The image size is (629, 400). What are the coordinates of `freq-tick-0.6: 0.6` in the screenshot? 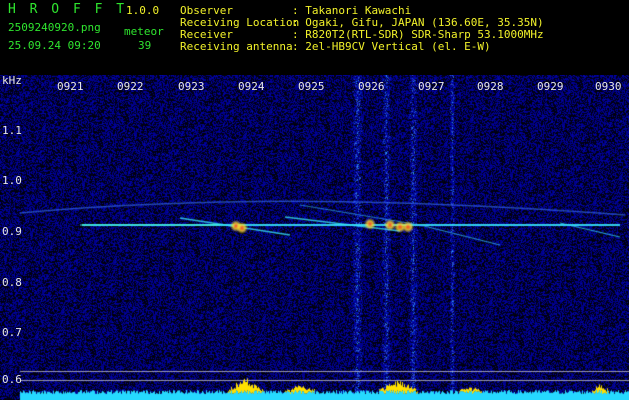 It's located at (12, 379).